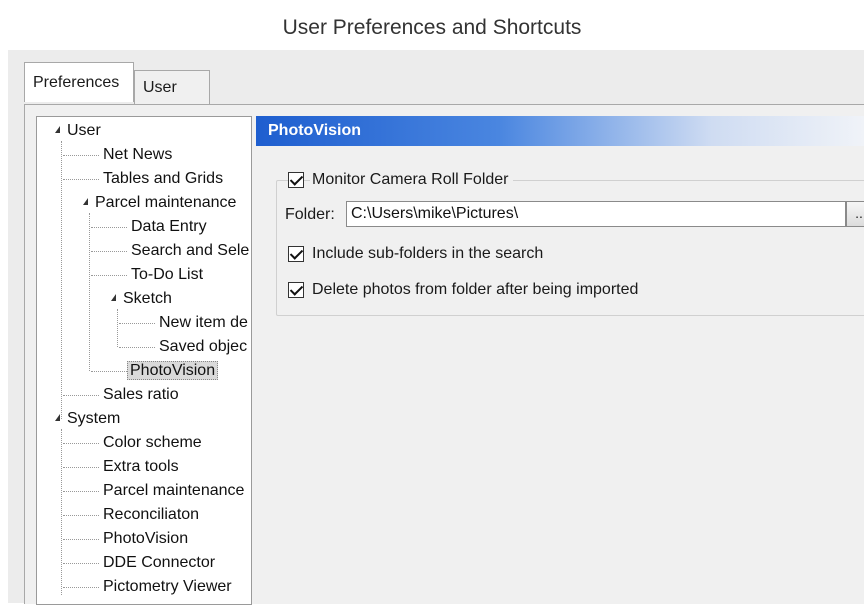 The image size is (864, 605). I want to click on tree-node-system-parcel-maintenance: Parcel maintenance, so click(173, 491).